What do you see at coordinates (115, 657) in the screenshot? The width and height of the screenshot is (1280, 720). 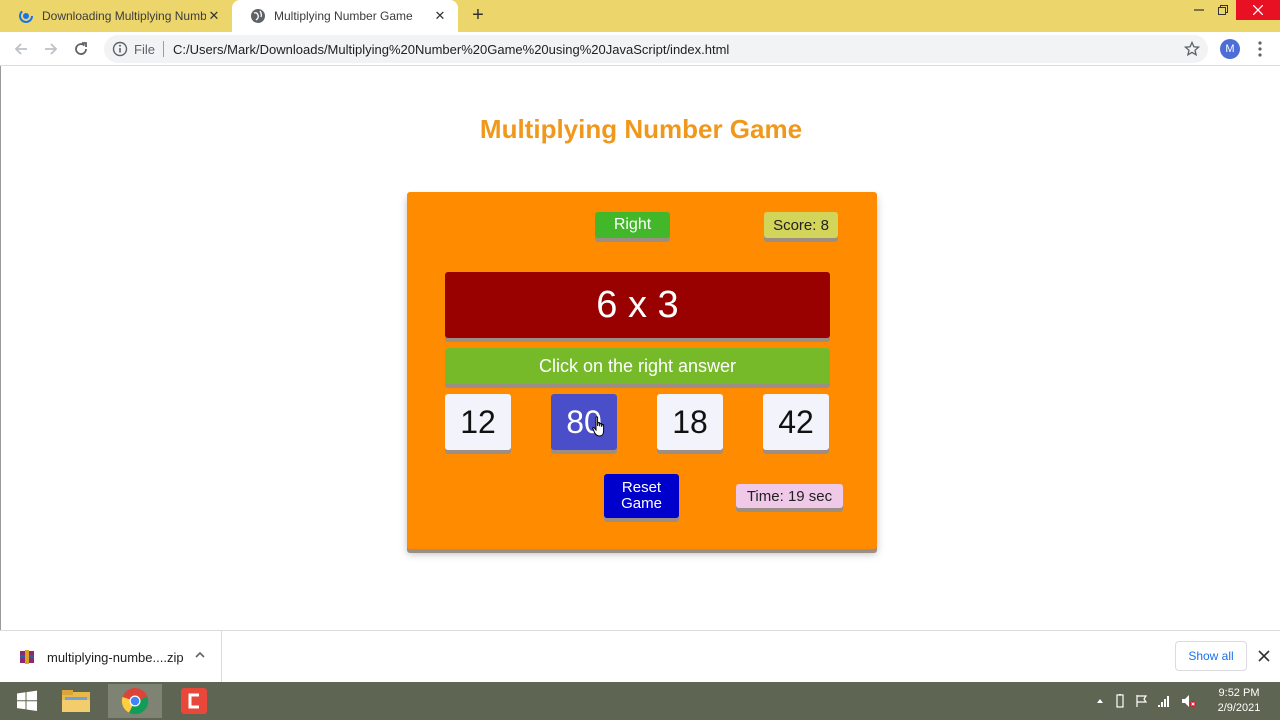 I see `download-filename: multiplying-numbe....zip` at bounding box center [115, 657].